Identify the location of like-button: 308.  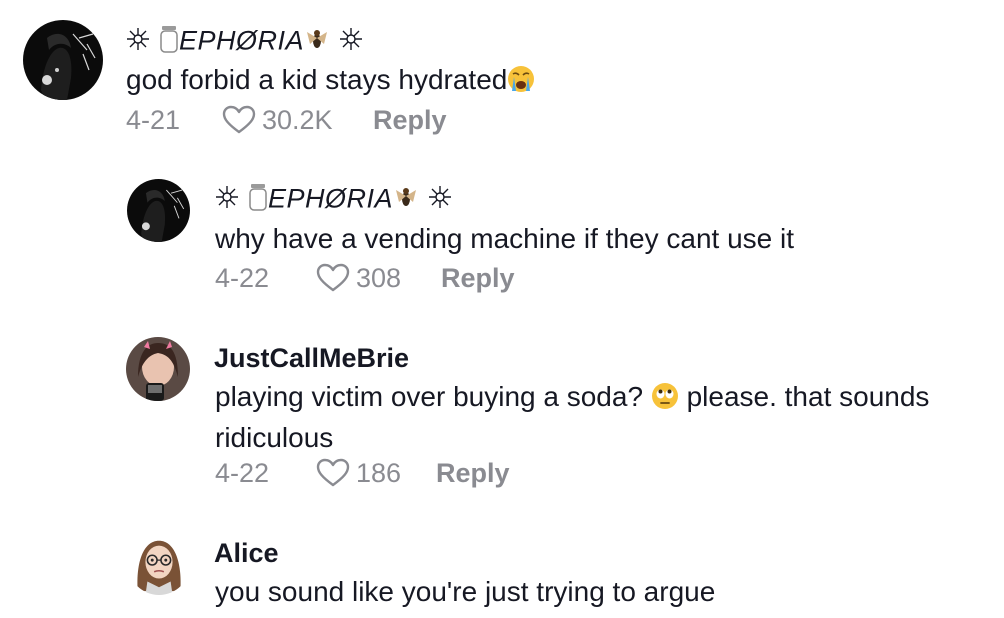
(358, 278).